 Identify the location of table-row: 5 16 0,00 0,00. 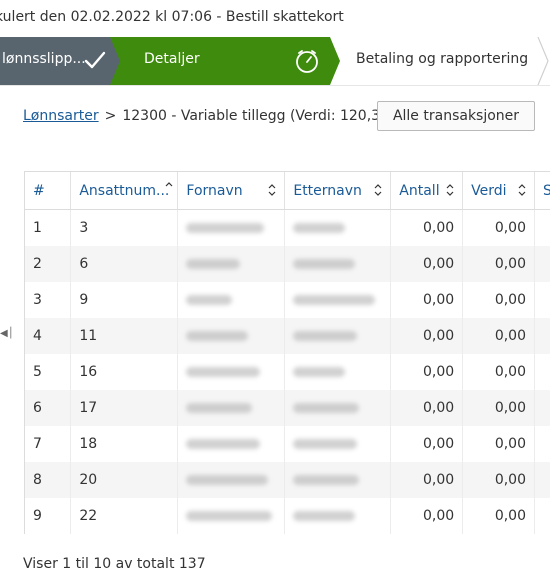
(287, 372).